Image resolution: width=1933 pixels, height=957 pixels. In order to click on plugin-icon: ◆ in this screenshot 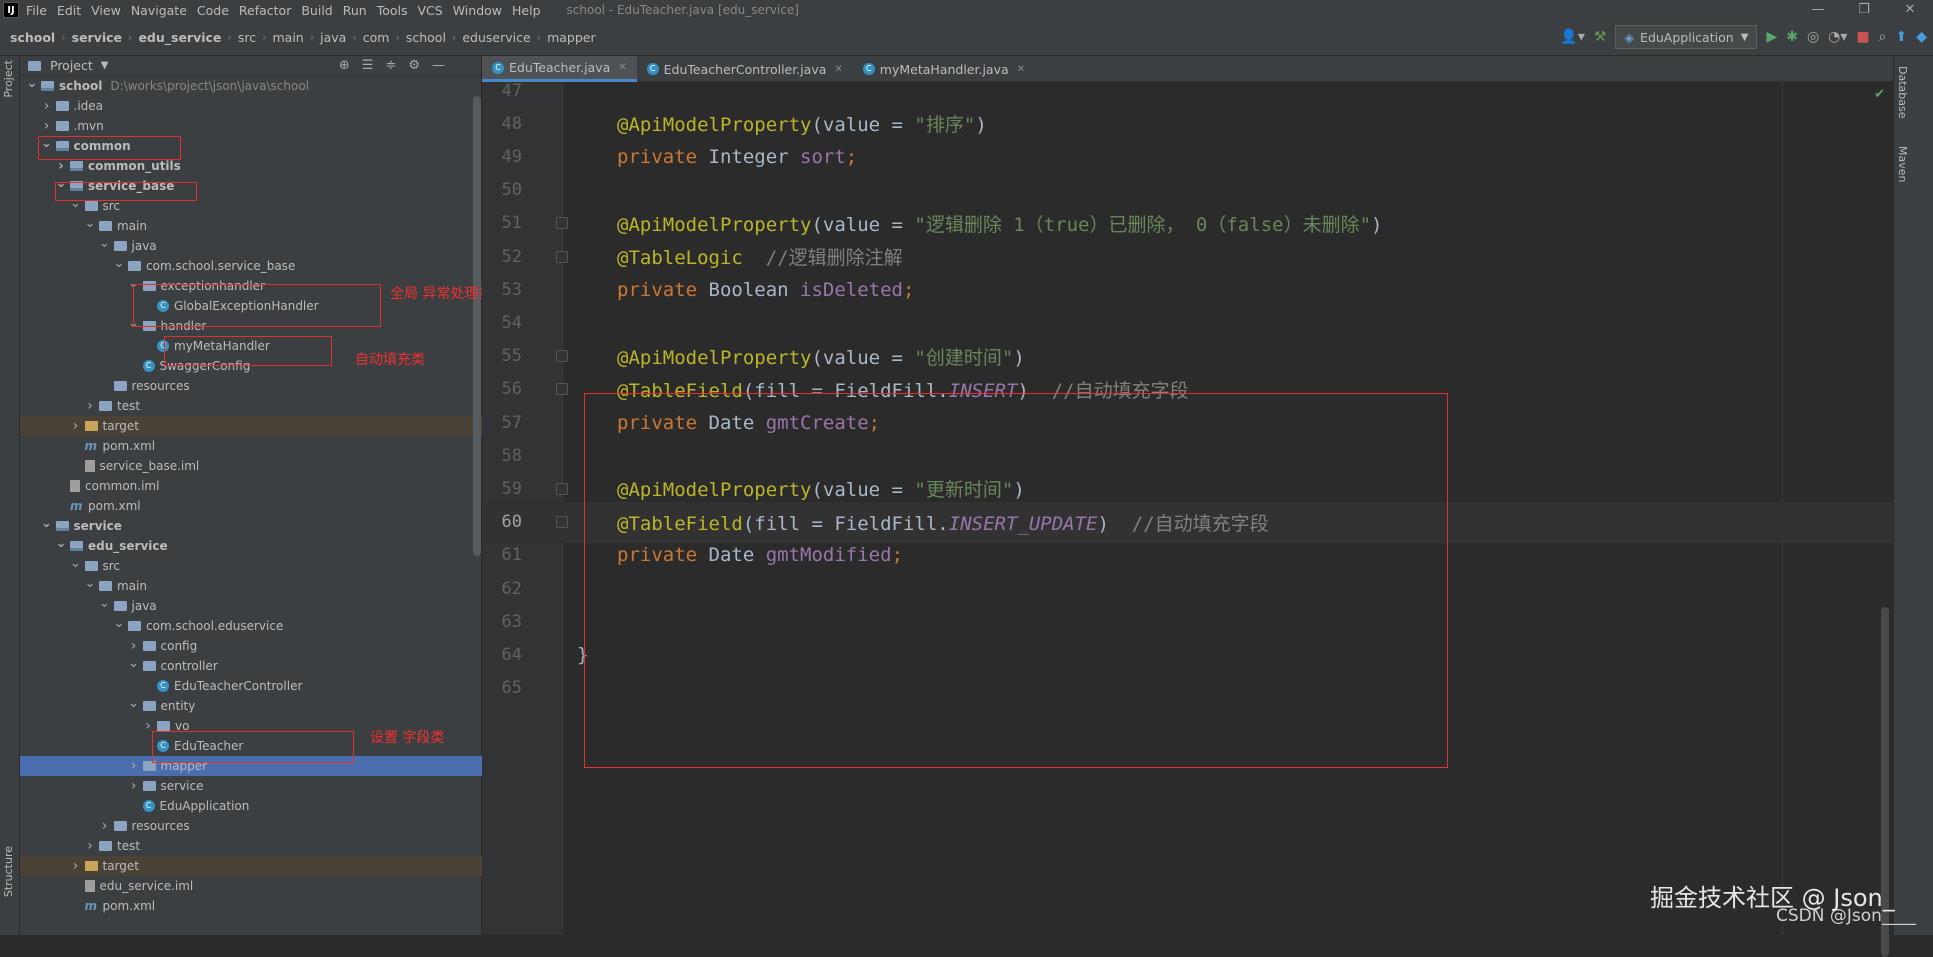, I will do `click(1921, 37)`.